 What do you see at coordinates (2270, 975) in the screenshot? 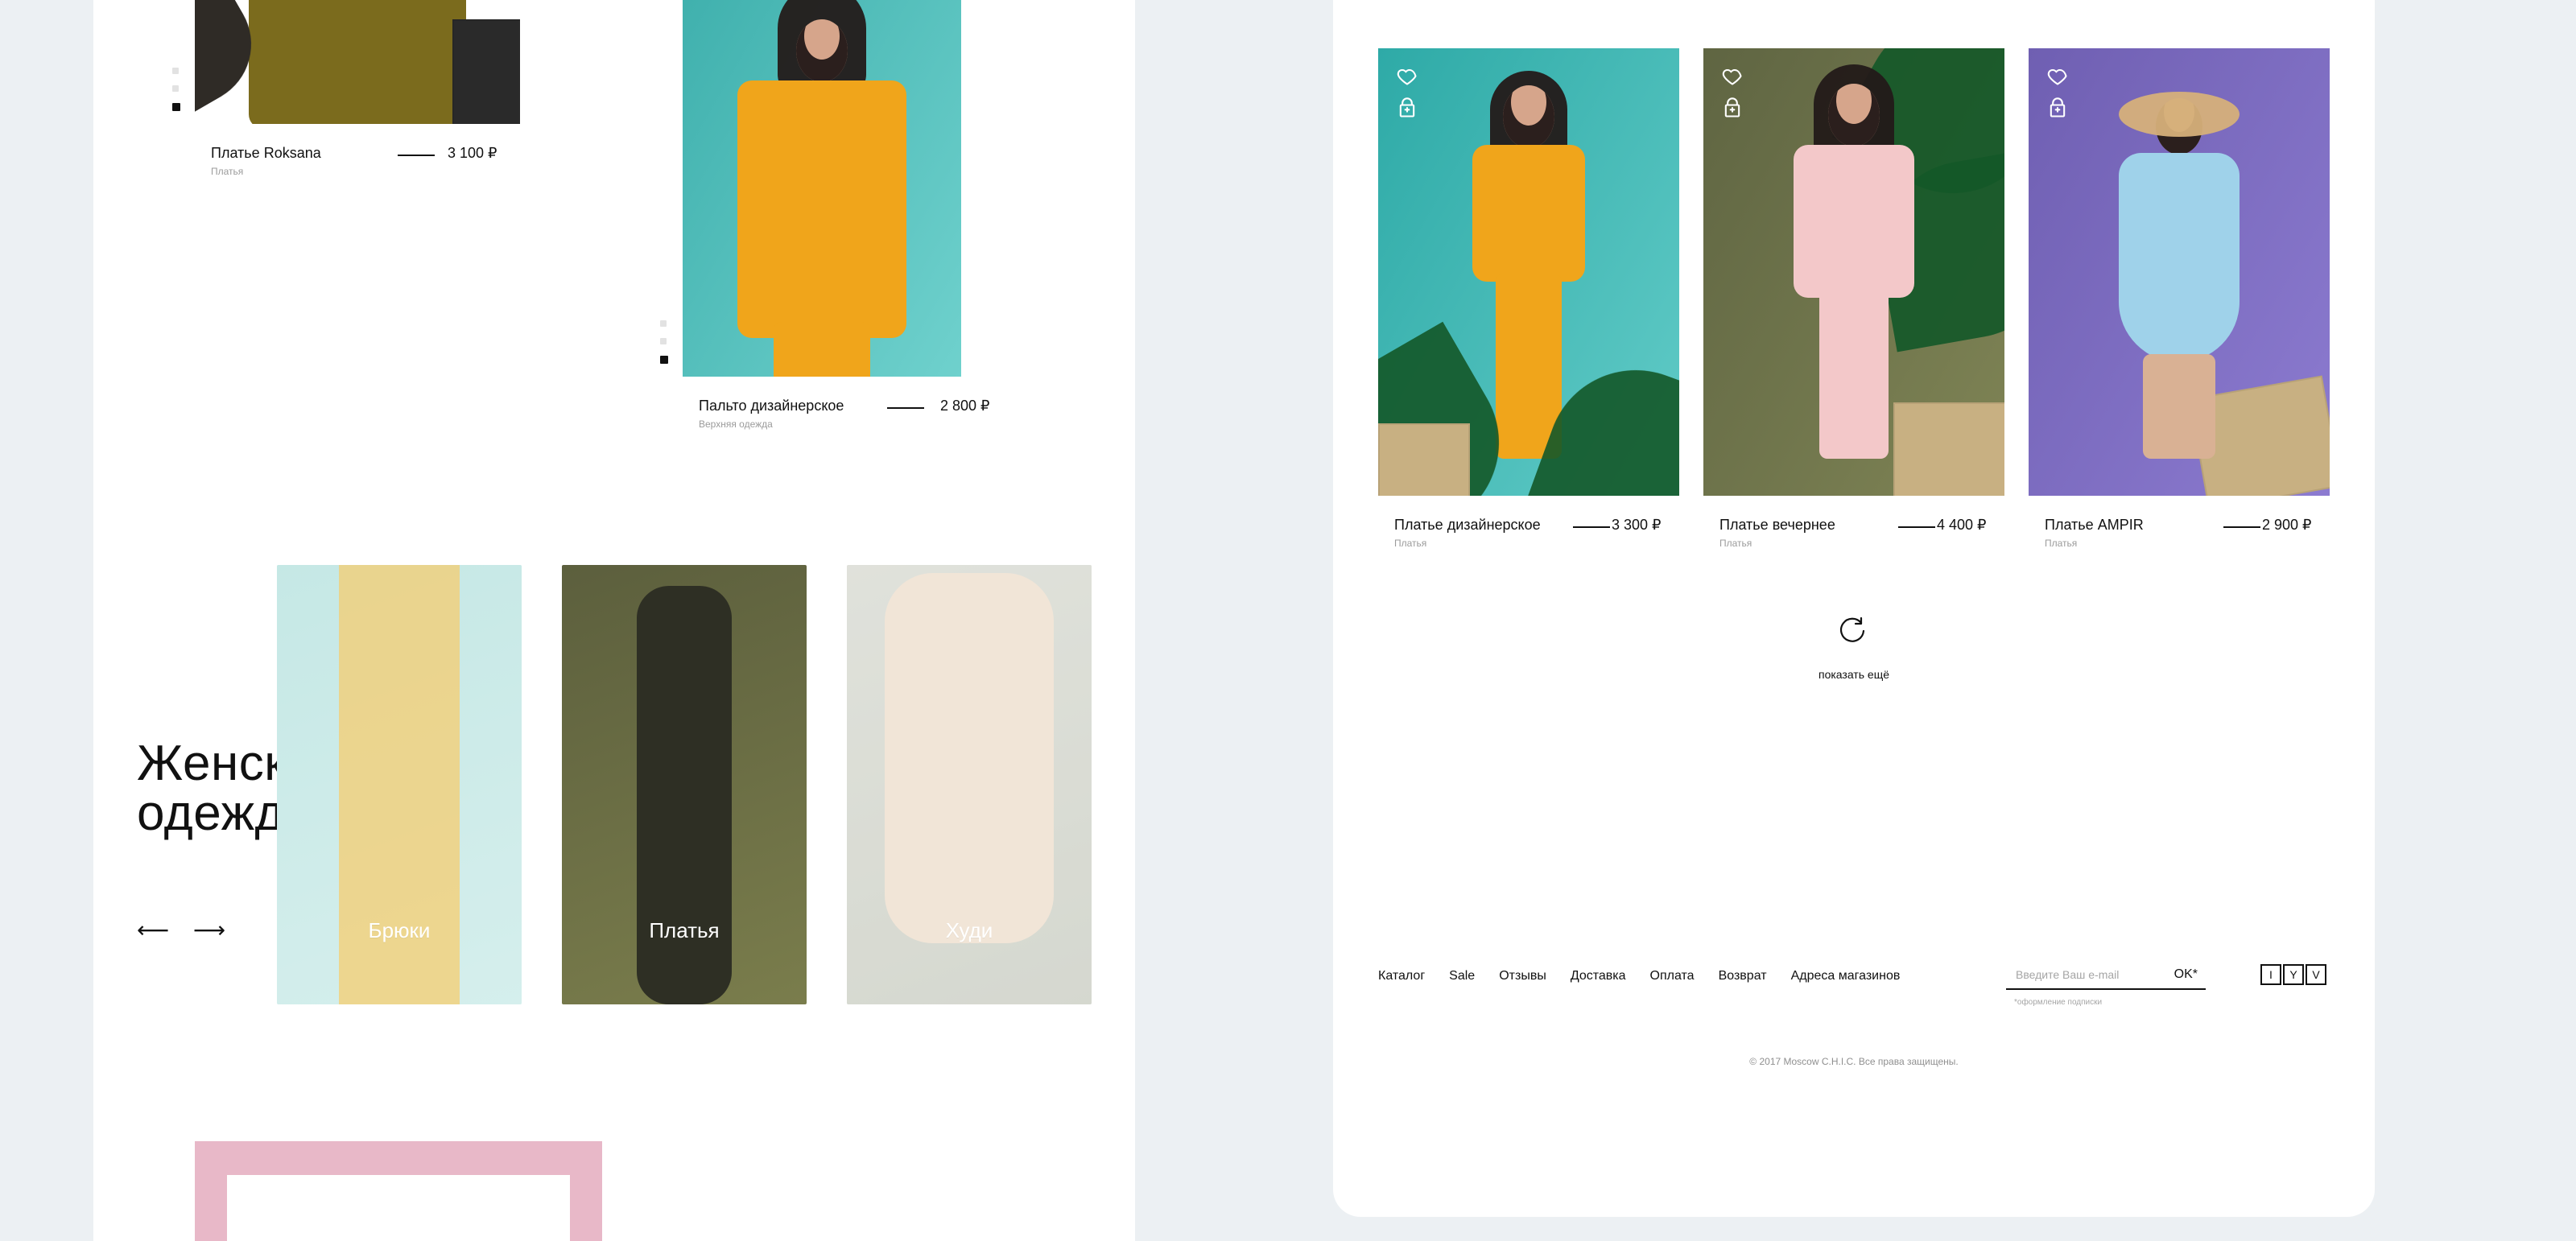
I see `social-link-i: I` at bounding box center [2270, 975].